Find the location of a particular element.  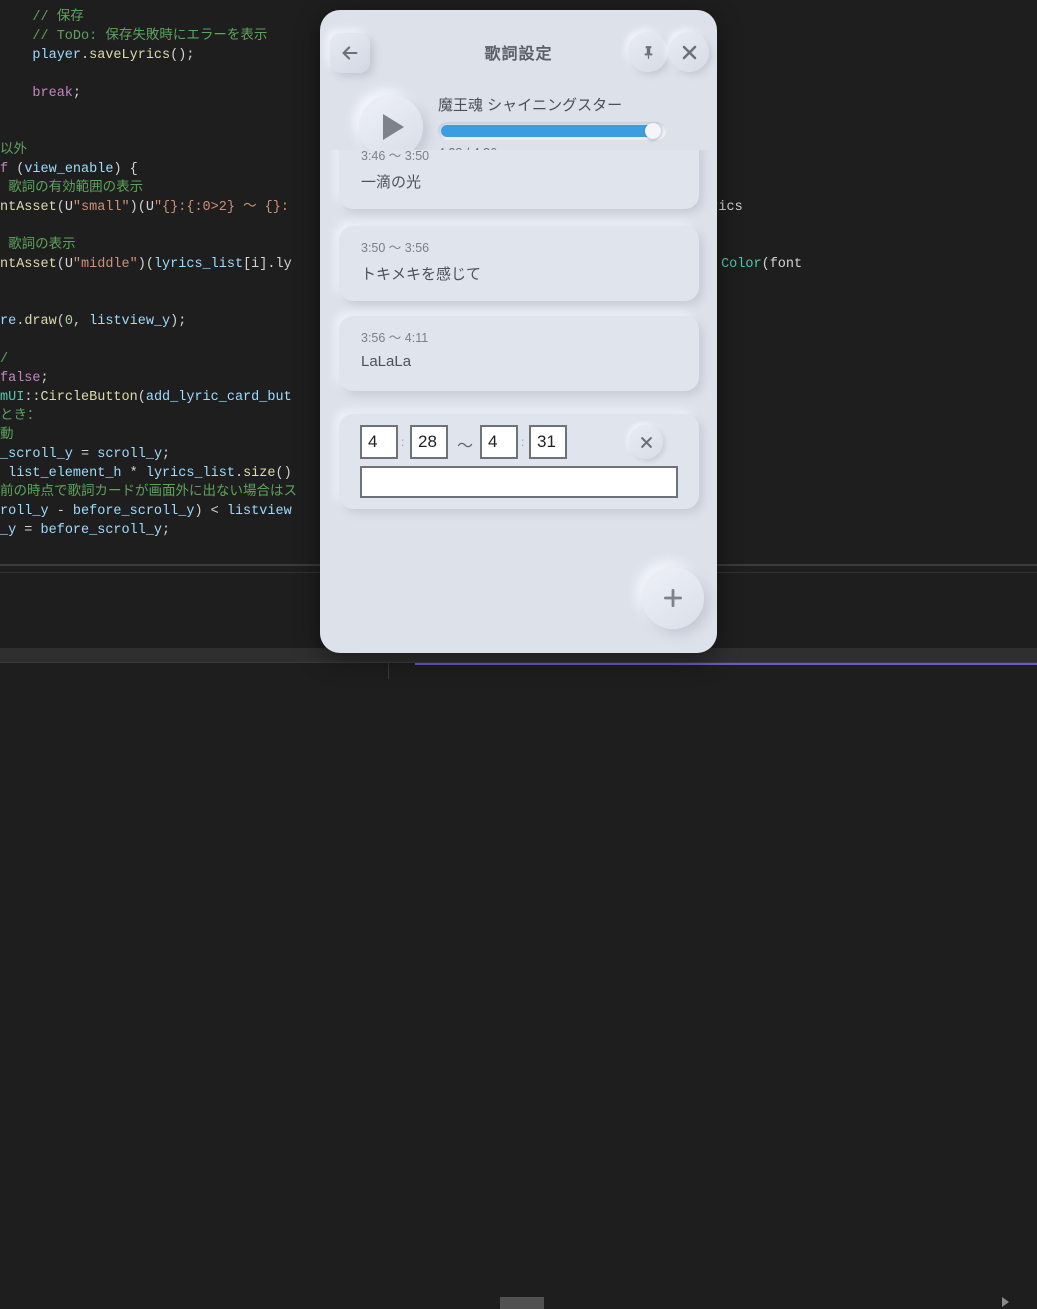

begin-minute-input is located at coordinates (379, 442).